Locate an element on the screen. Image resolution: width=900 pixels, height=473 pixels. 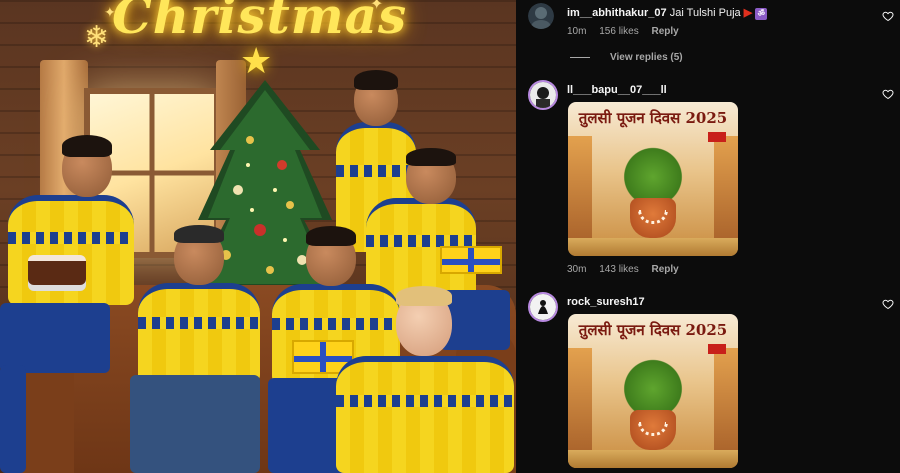
comment-text: Jai Tulshi Puja is located at coordinates (705, 13).